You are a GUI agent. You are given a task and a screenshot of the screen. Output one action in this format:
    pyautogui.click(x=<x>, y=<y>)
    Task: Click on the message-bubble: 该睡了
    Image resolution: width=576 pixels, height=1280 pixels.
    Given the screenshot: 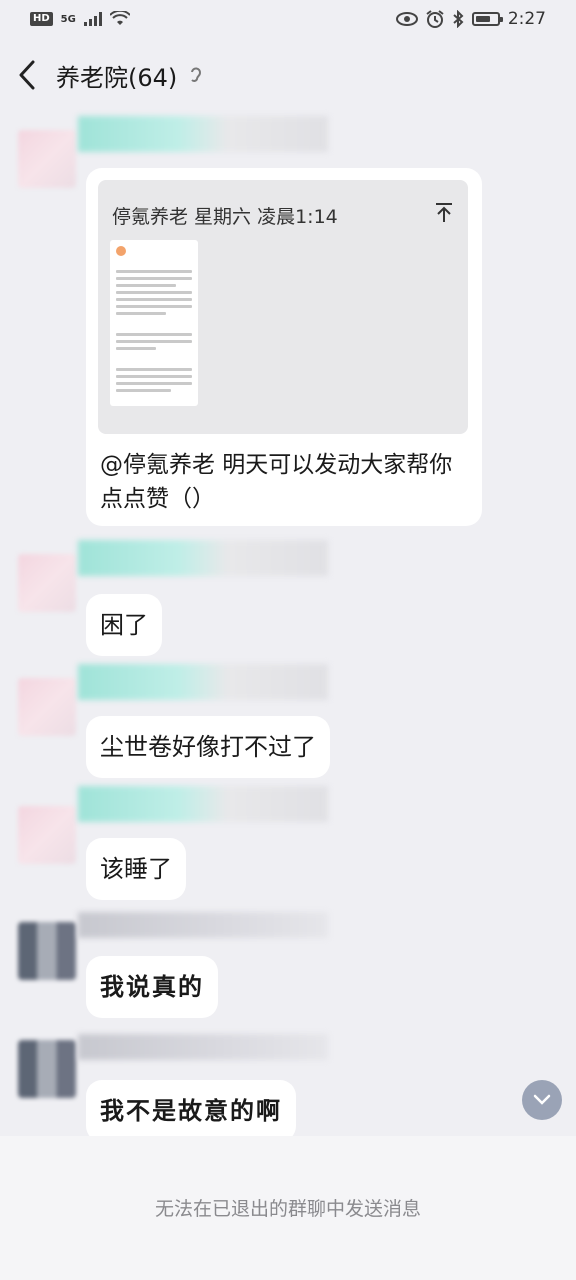 What is the action you would take?
    pyautogui.click(x=136, y=869)
    